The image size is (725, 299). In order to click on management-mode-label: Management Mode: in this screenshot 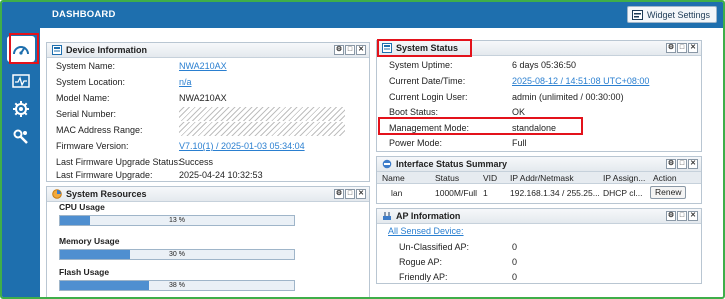, I will do `click(429, 128)`.